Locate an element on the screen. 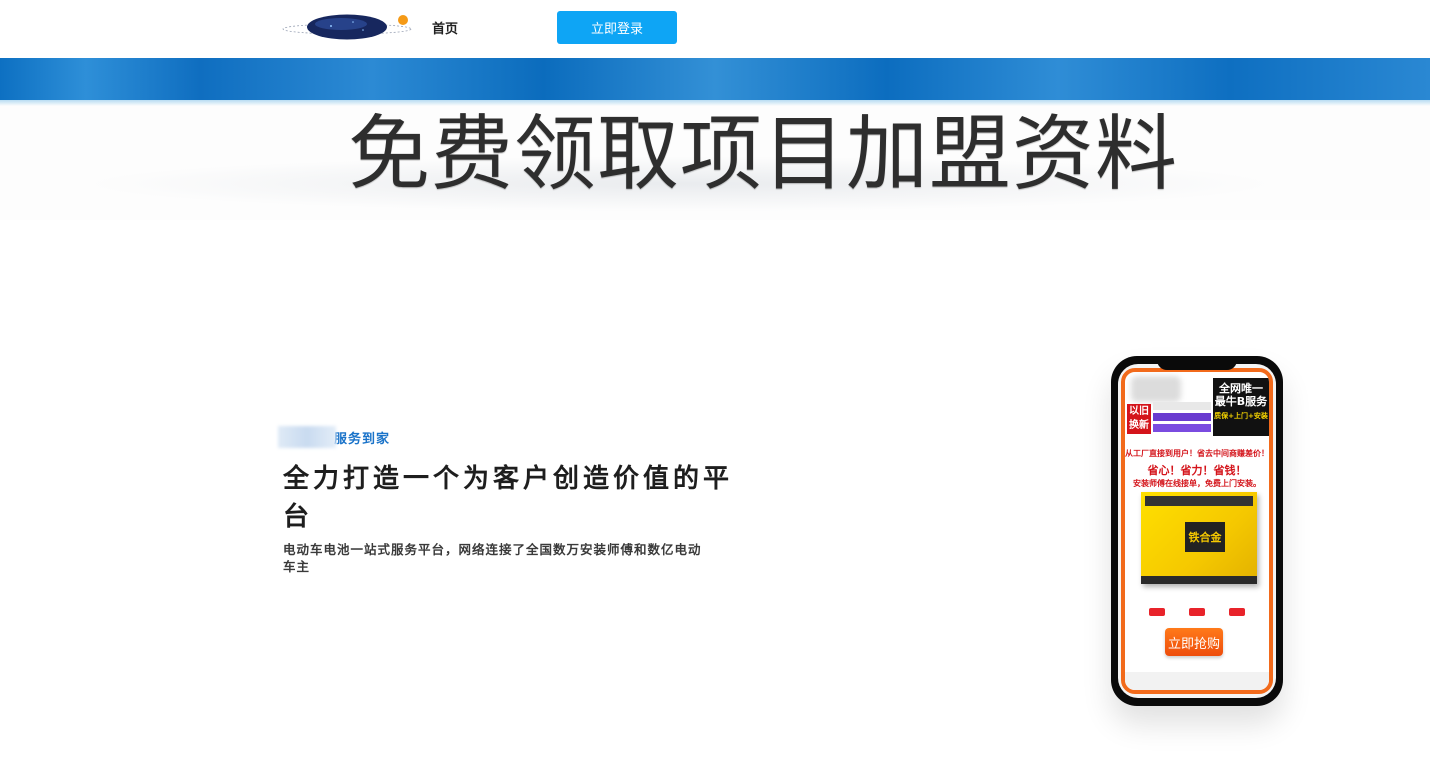 The image size is (1430, 782). top-header: 首页 立即登录 is located at coordinates (715, 29).